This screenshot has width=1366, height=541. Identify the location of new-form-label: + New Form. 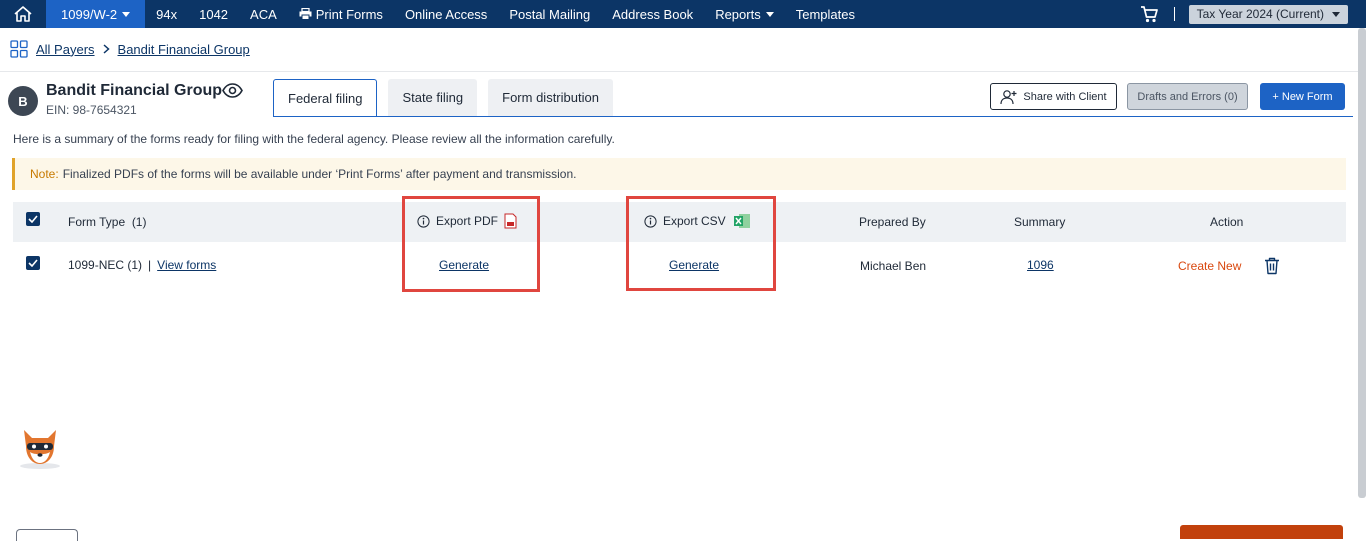
(1302, 96).